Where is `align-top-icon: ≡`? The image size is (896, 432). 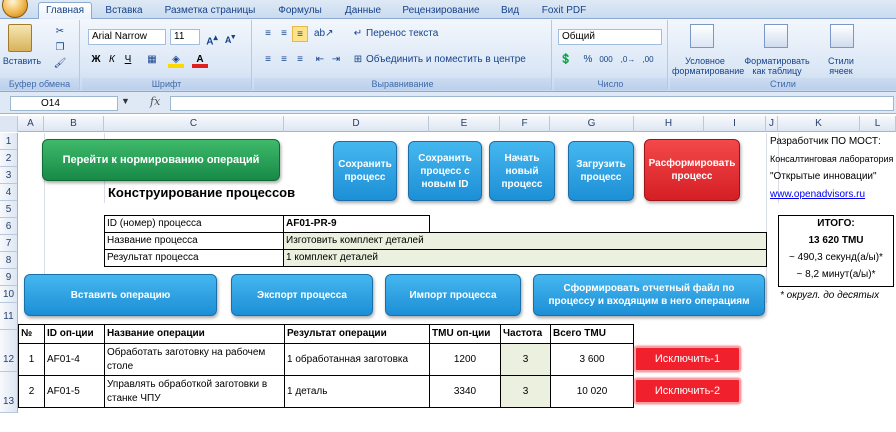
align-top-icon: ≡ is located at coordinates (268, 34).